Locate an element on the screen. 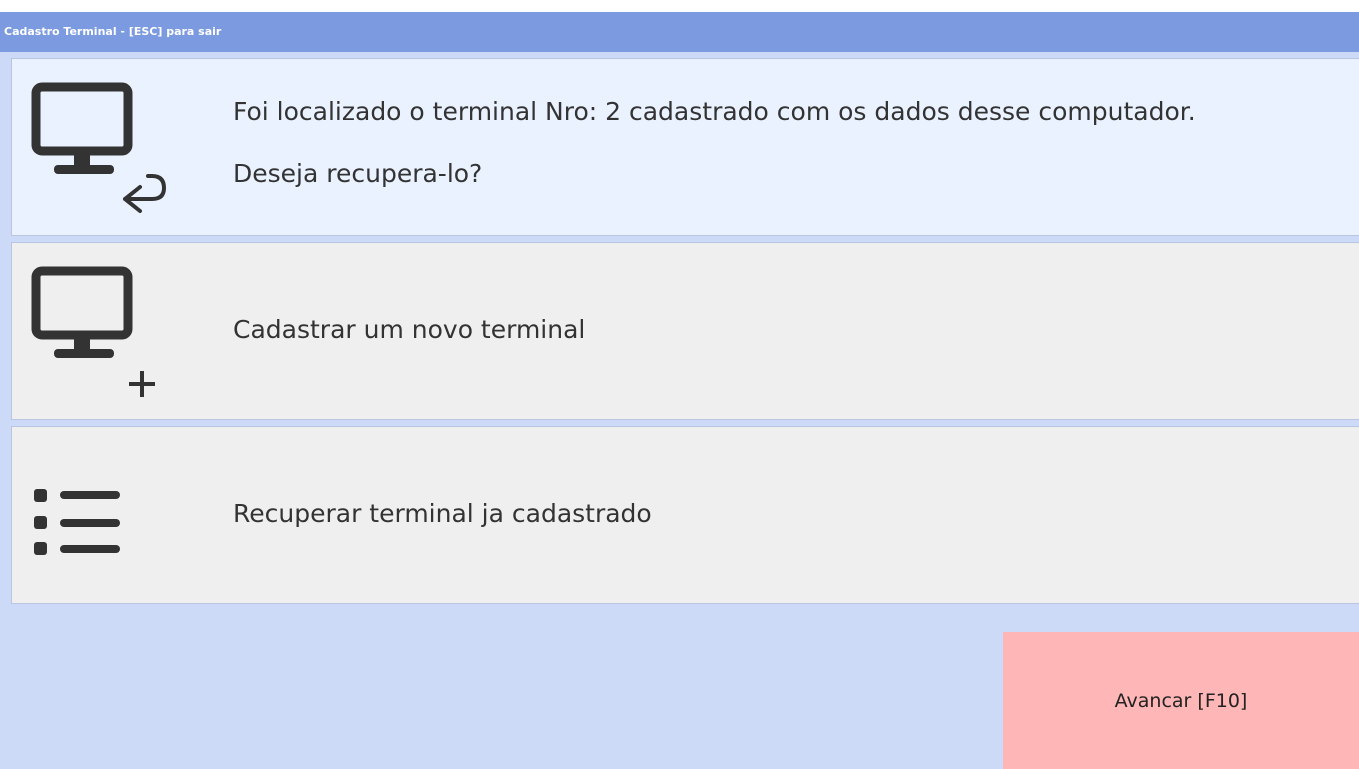 The height and width of the screenshot is (769, 1359). recover-question: Deseja recupera-lo? is located at coordinates (358, 173).